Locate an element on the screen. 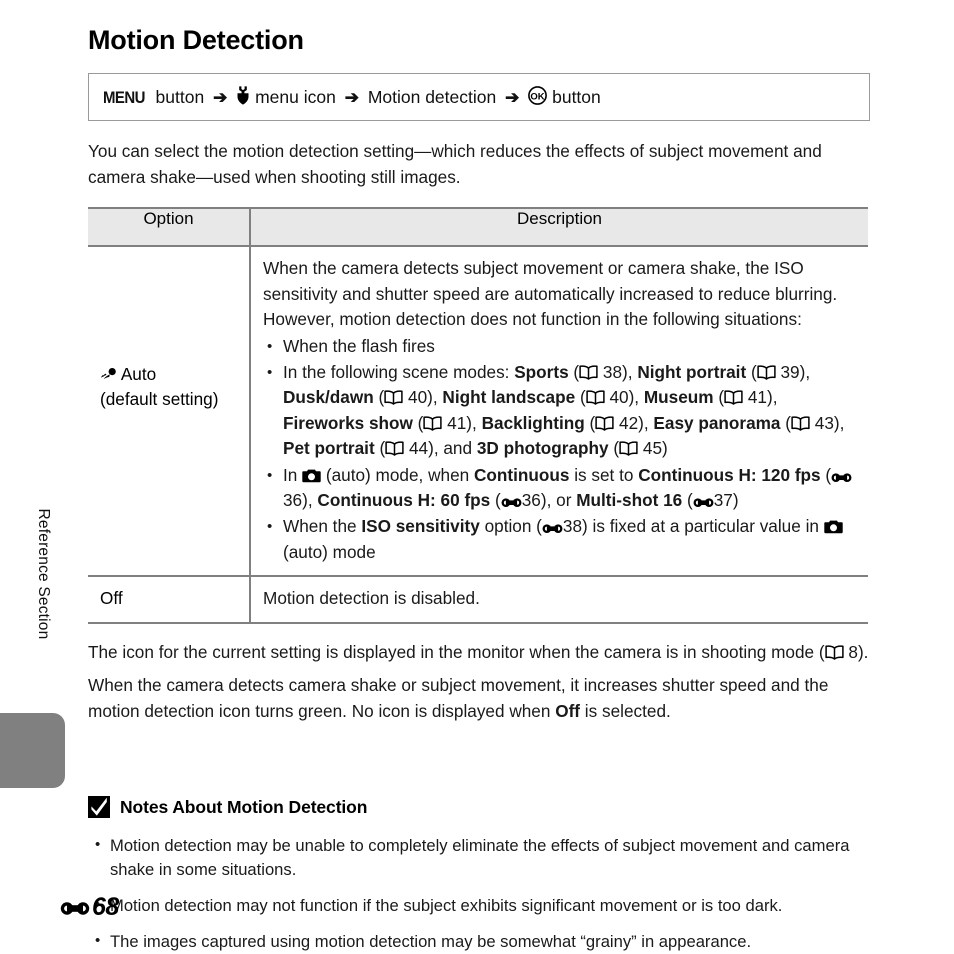  menu-button-label: MENU is located at coordinates (124, 98).